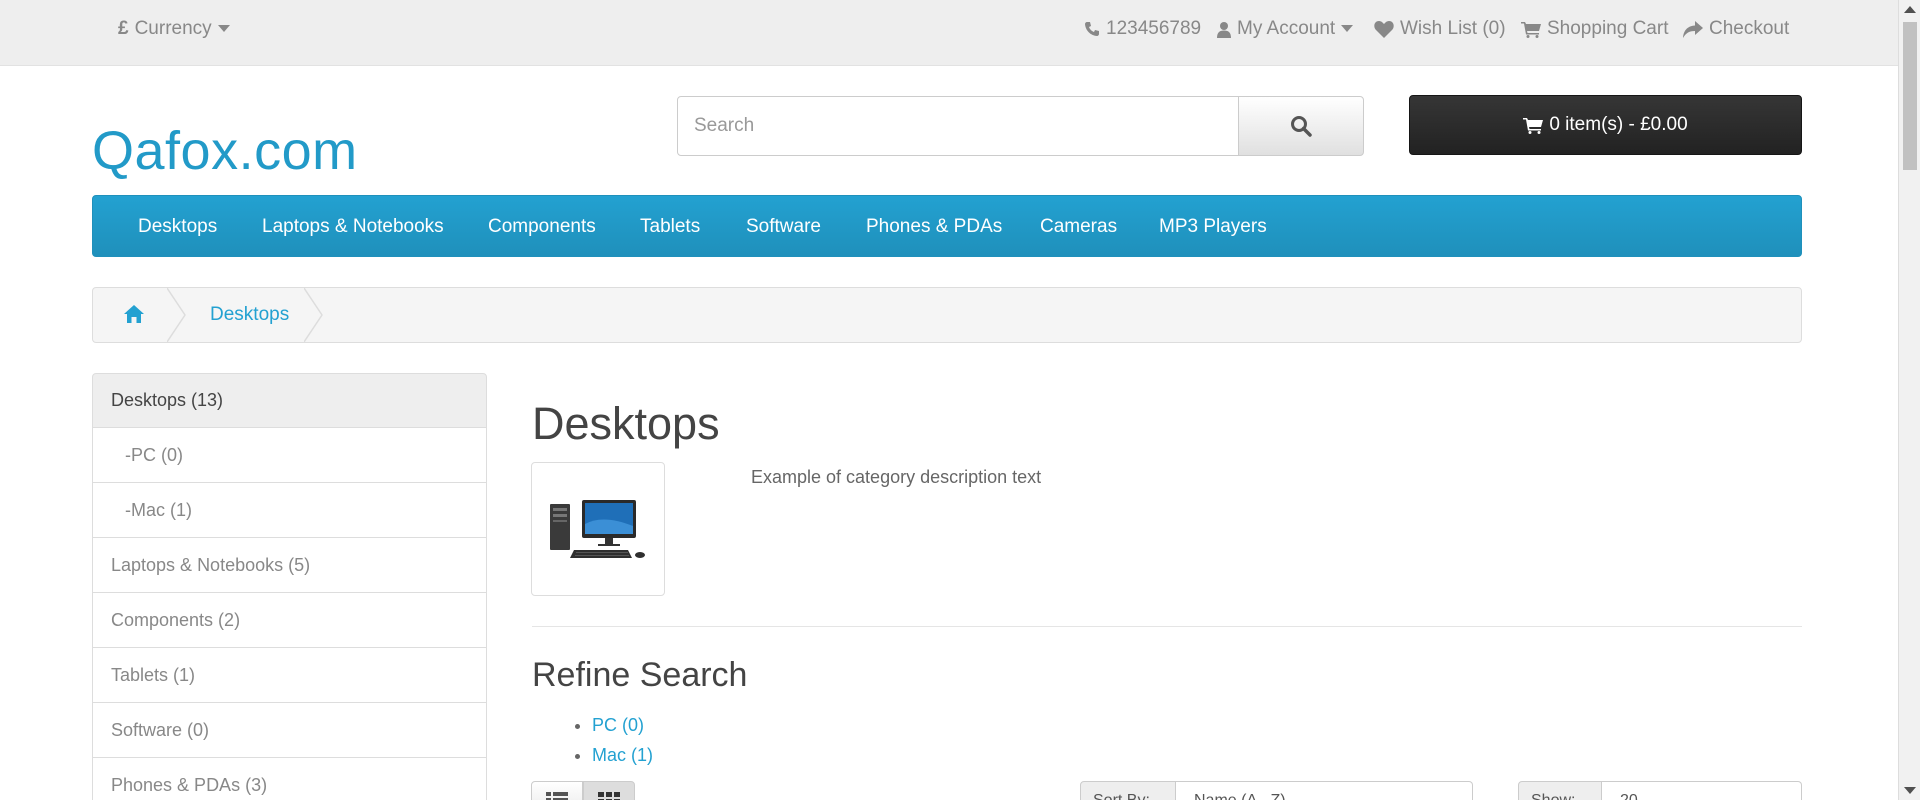 The width and height of the screenshot is (1920, 800). I want to click on cart-total-button: 0 item(s) - £0.00, so click(1605, 125).